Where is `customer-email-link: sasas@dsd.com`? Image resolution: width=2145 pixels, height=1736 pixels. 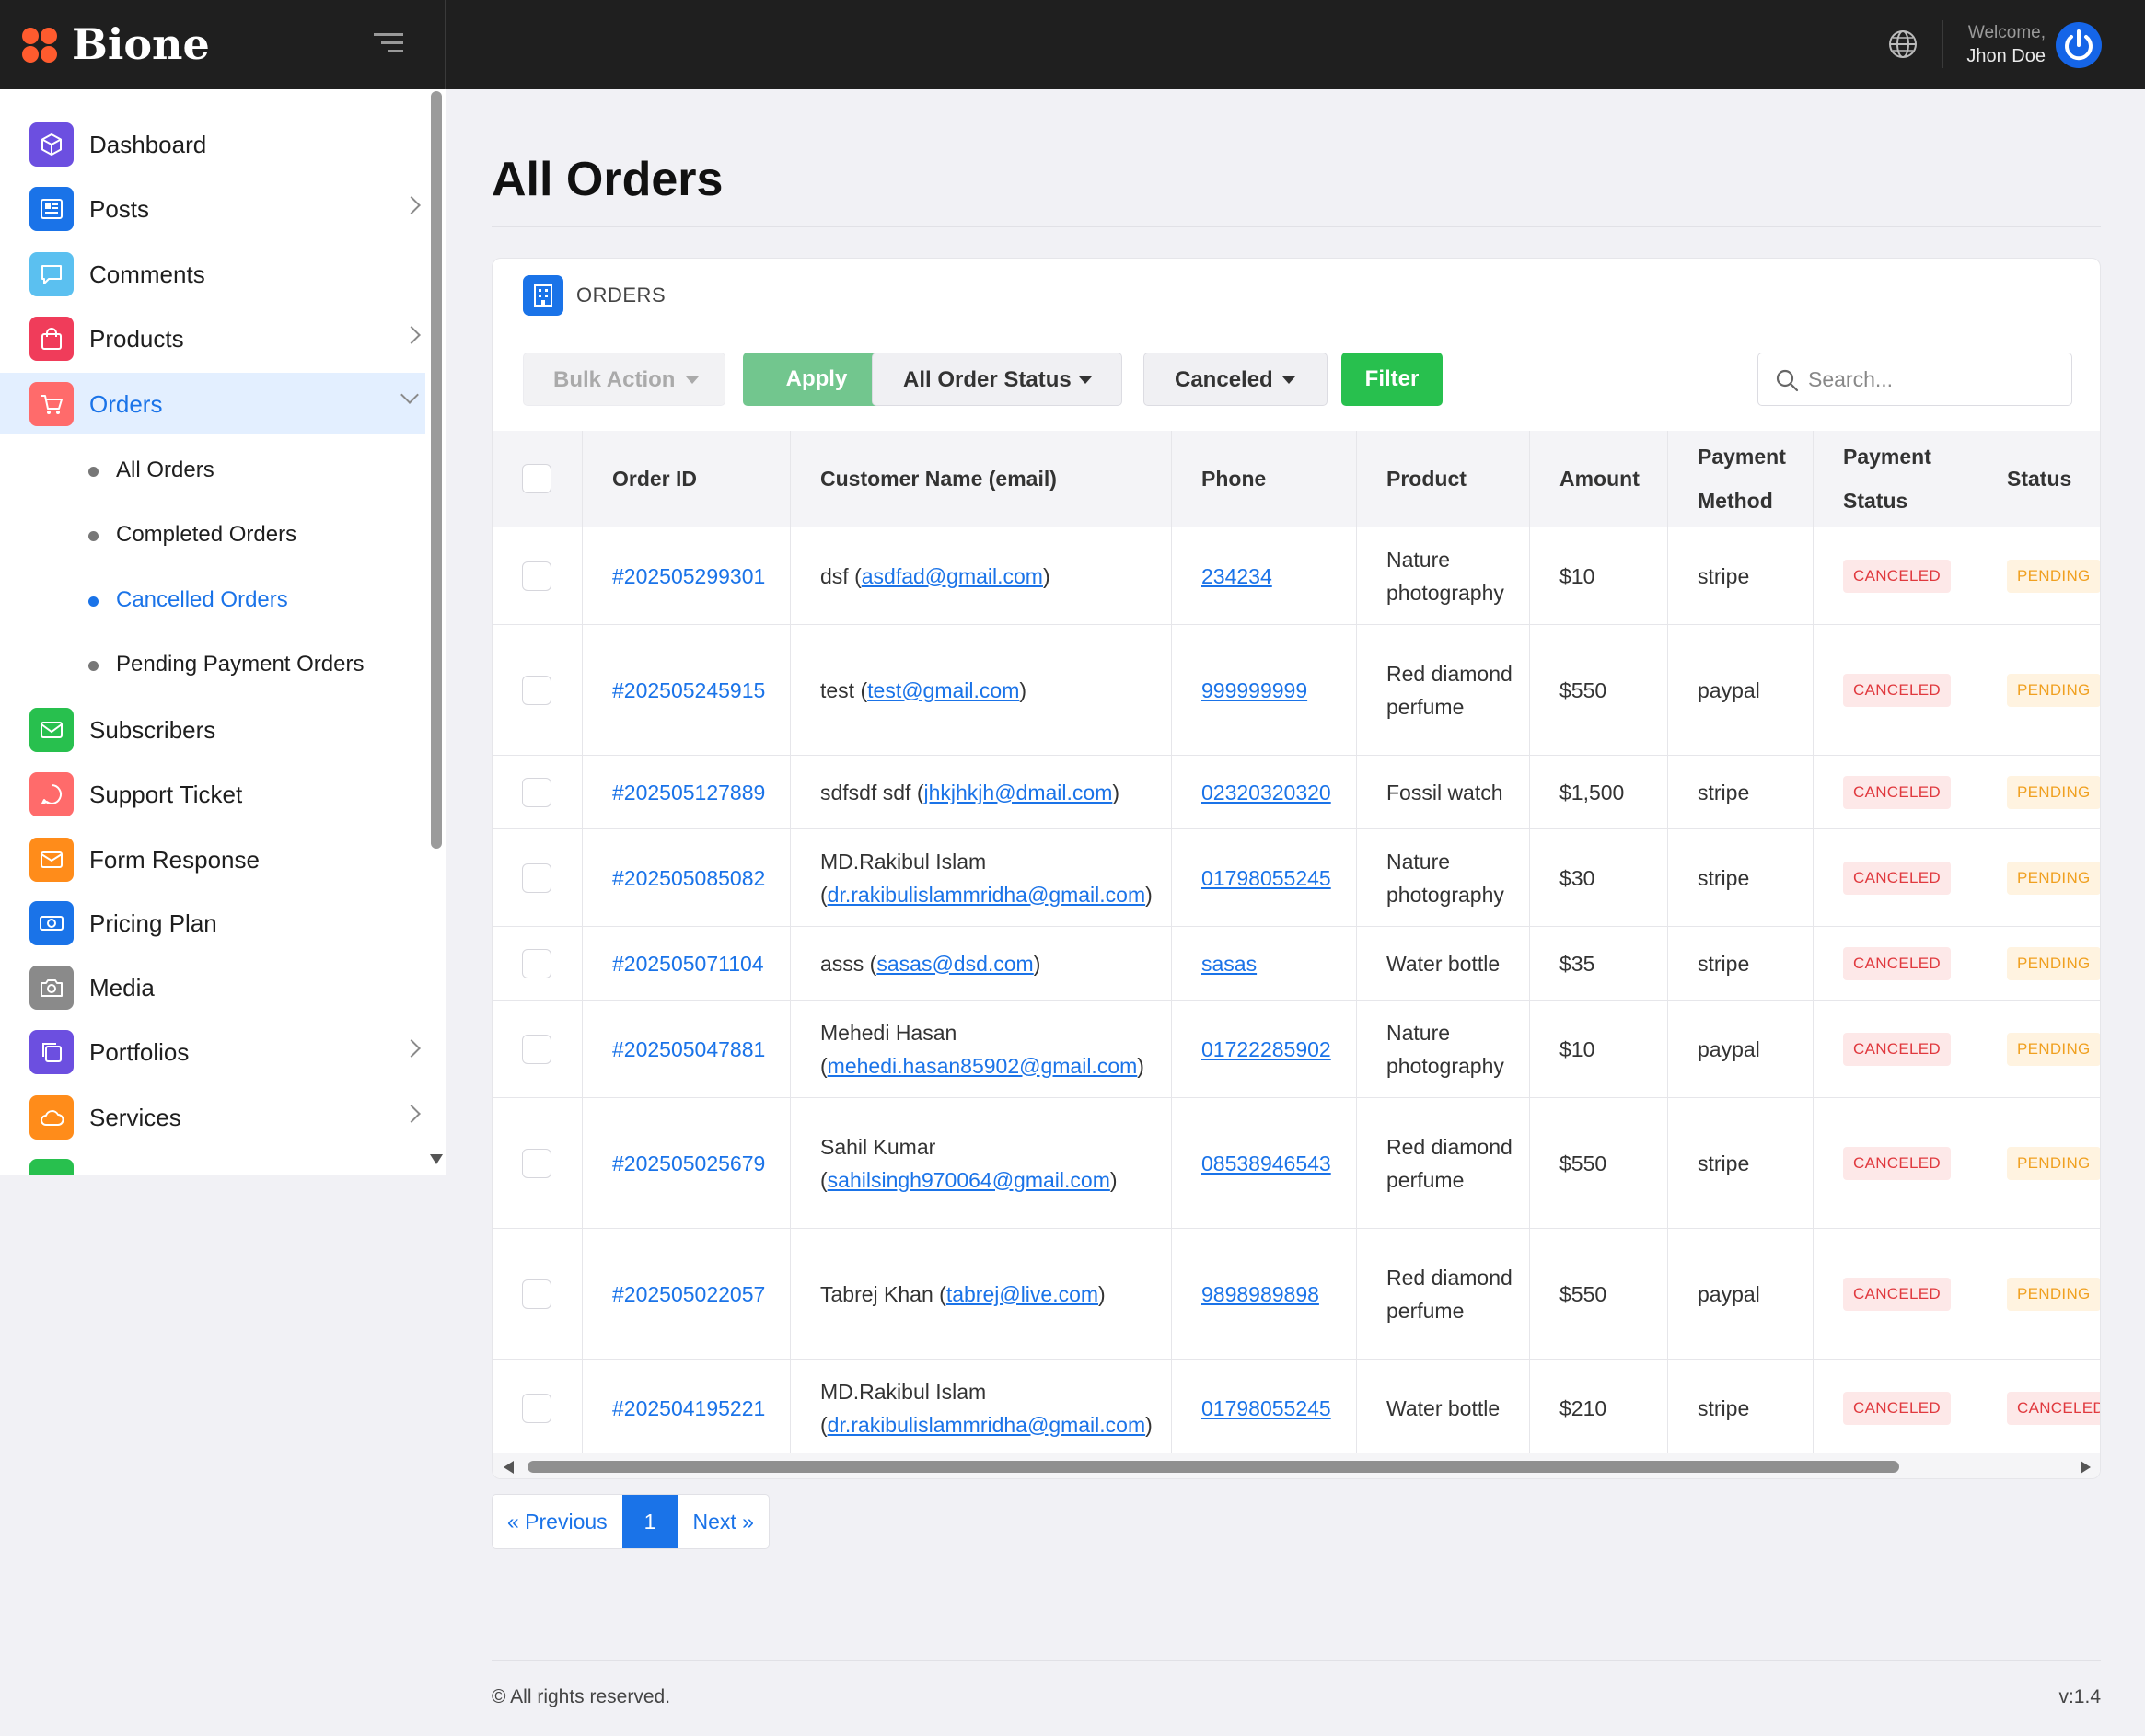
customer-email-link: sasas@dsd.com is located at coordinates (954, 964).